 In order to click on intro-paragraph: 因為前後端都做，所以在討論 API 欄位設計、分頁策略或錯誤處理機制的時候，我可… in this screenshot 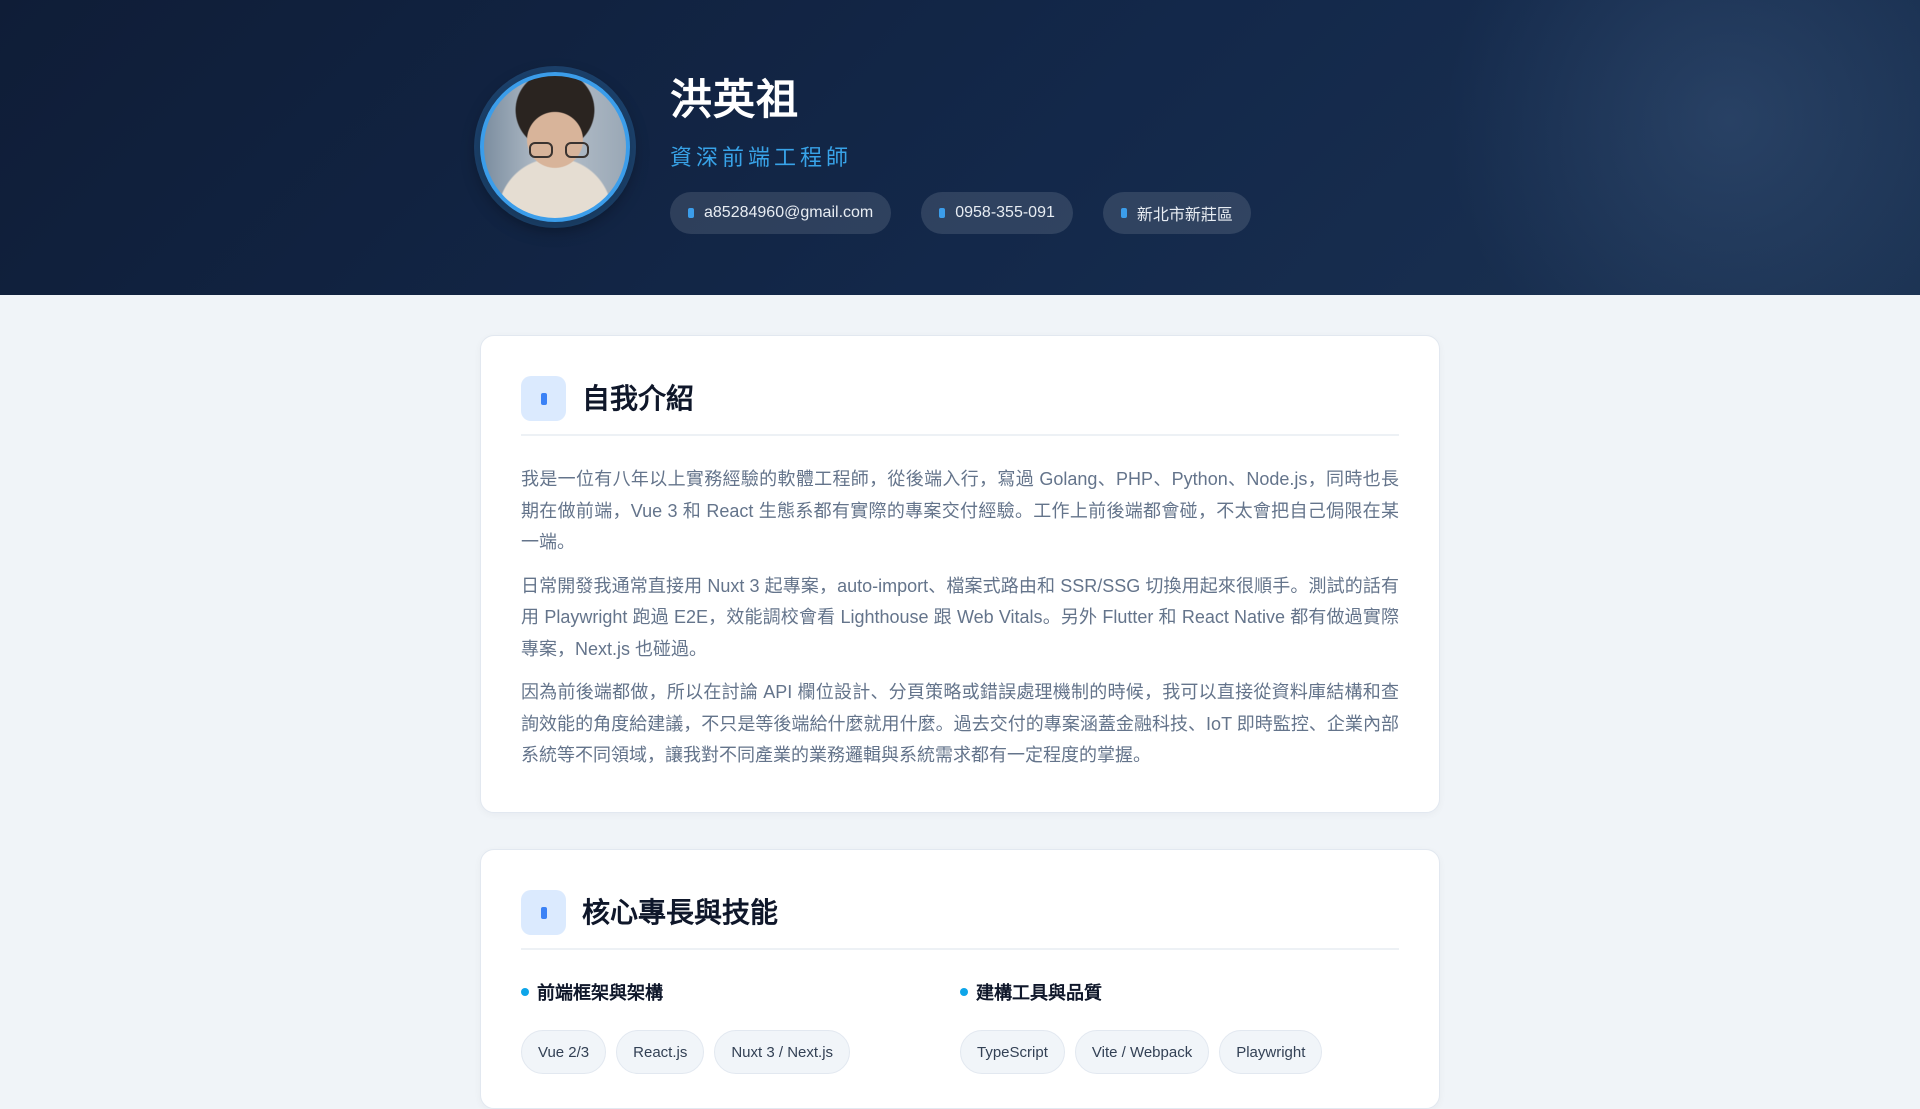, I will do `click(960, 723)`.